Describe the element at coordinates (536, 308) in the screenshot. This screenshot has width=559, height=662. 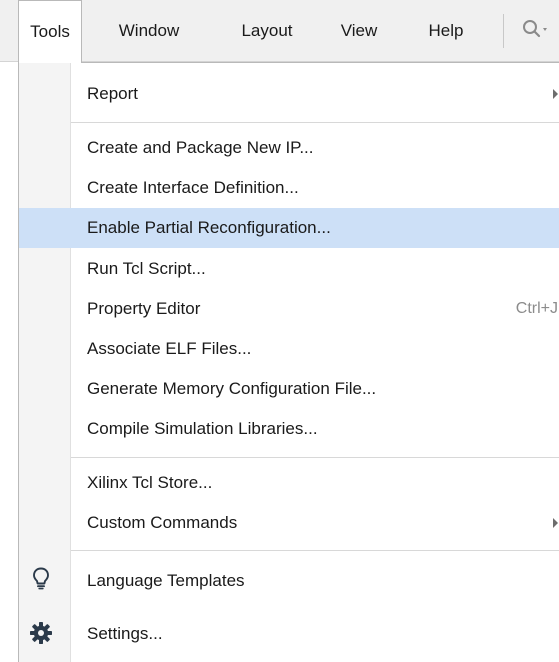
I see `menu-item-shortcut: Ctrl+J` at that location.